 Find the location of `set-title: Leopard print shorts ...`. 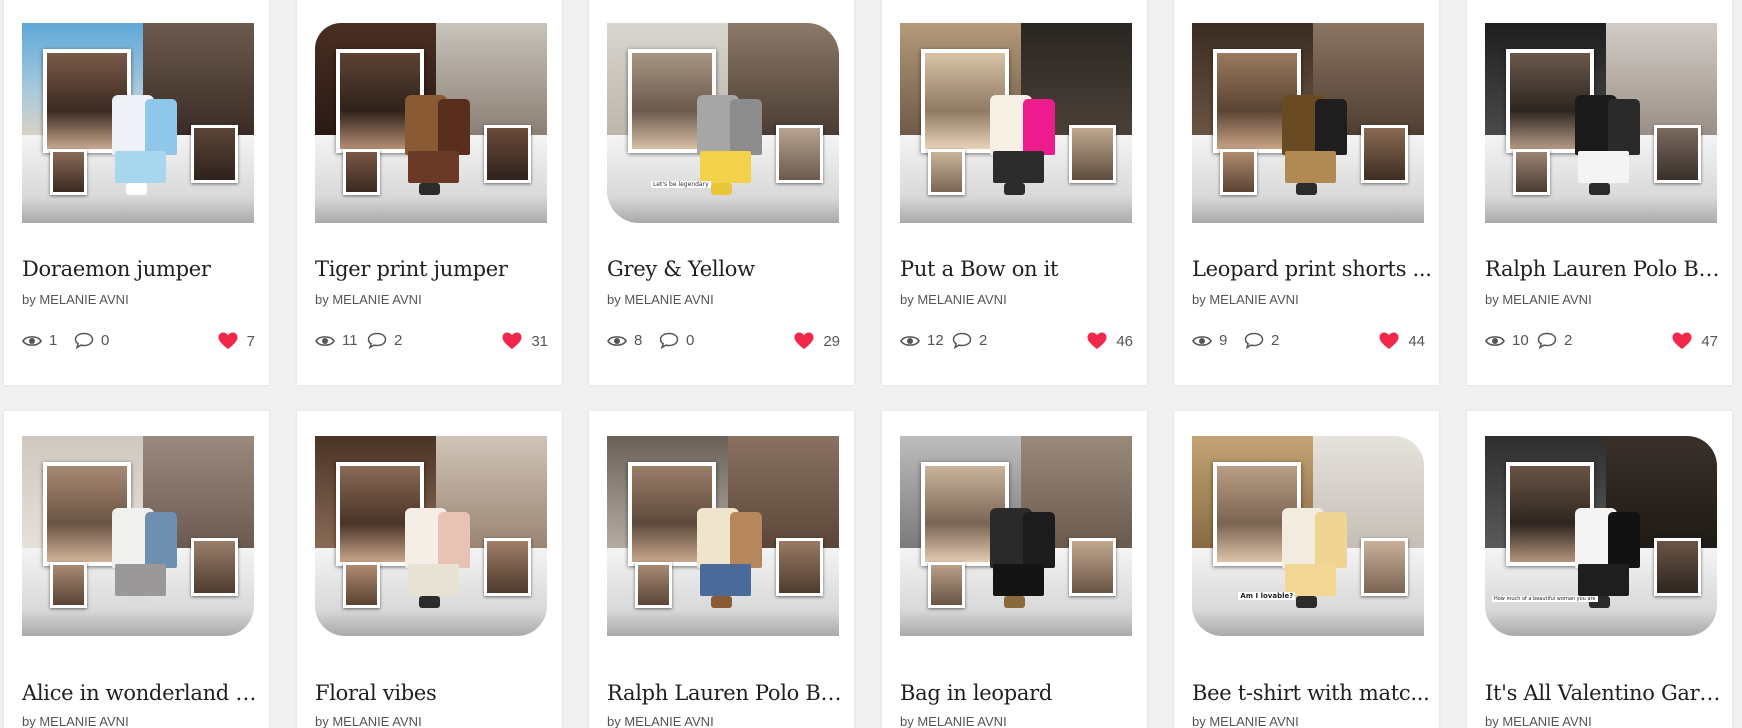

set-title: Leopard print shorts ... is located at coordinates (1312, 269).